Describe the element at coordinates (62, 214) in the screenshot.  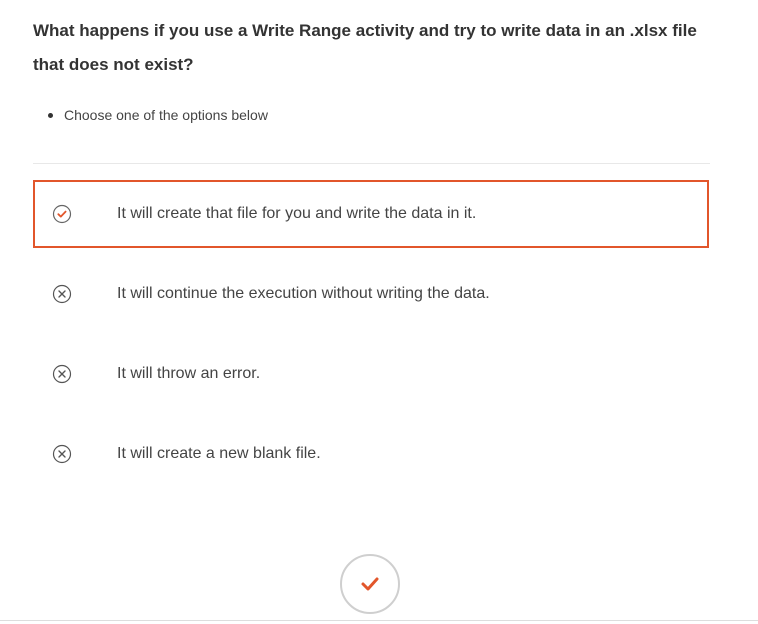
I see `check-circle-icon` at that location.